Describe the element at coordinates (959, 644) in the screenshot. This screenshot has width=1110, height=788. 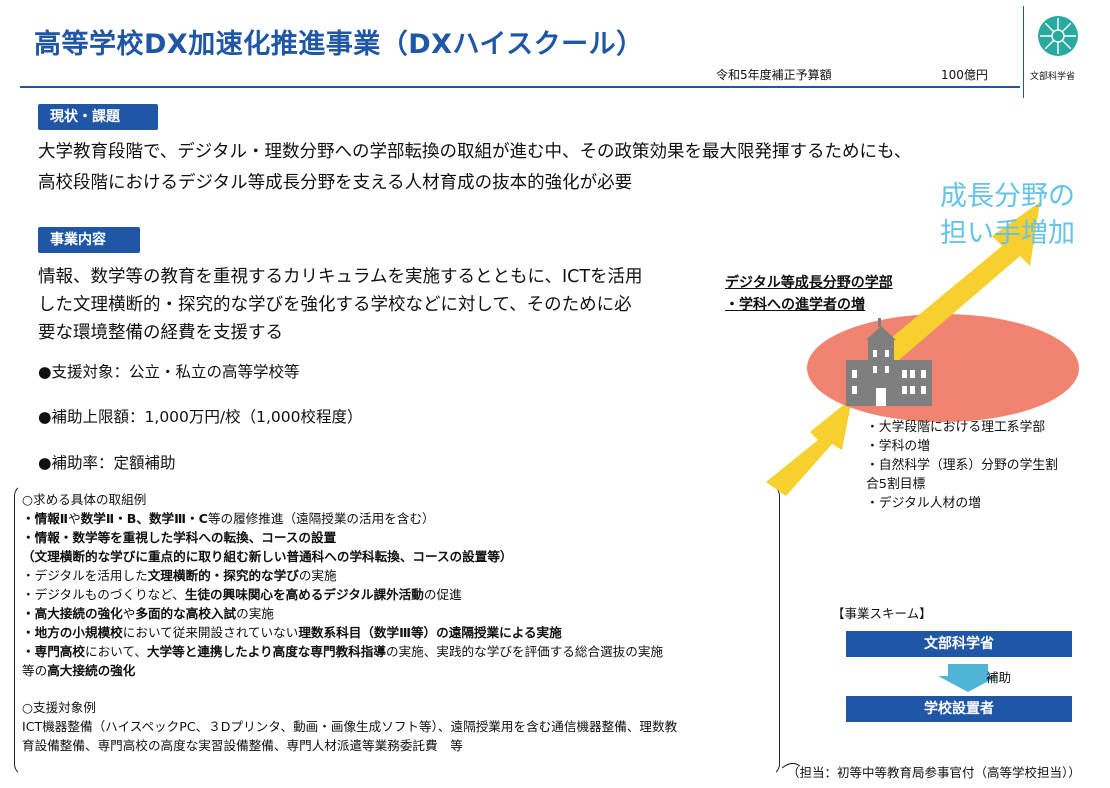
I see `scheme-mext-box: 文部科学省` at that location.